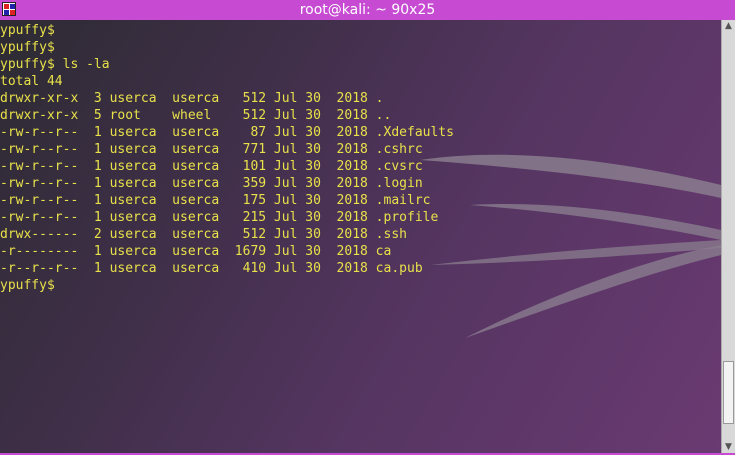 This screenshot has height=455, width=735. What do you see at coordinates (728, 447) in the screenshot?
I see `scroll-down-arrow-icon: ▼` at bounding box center [728, 447].